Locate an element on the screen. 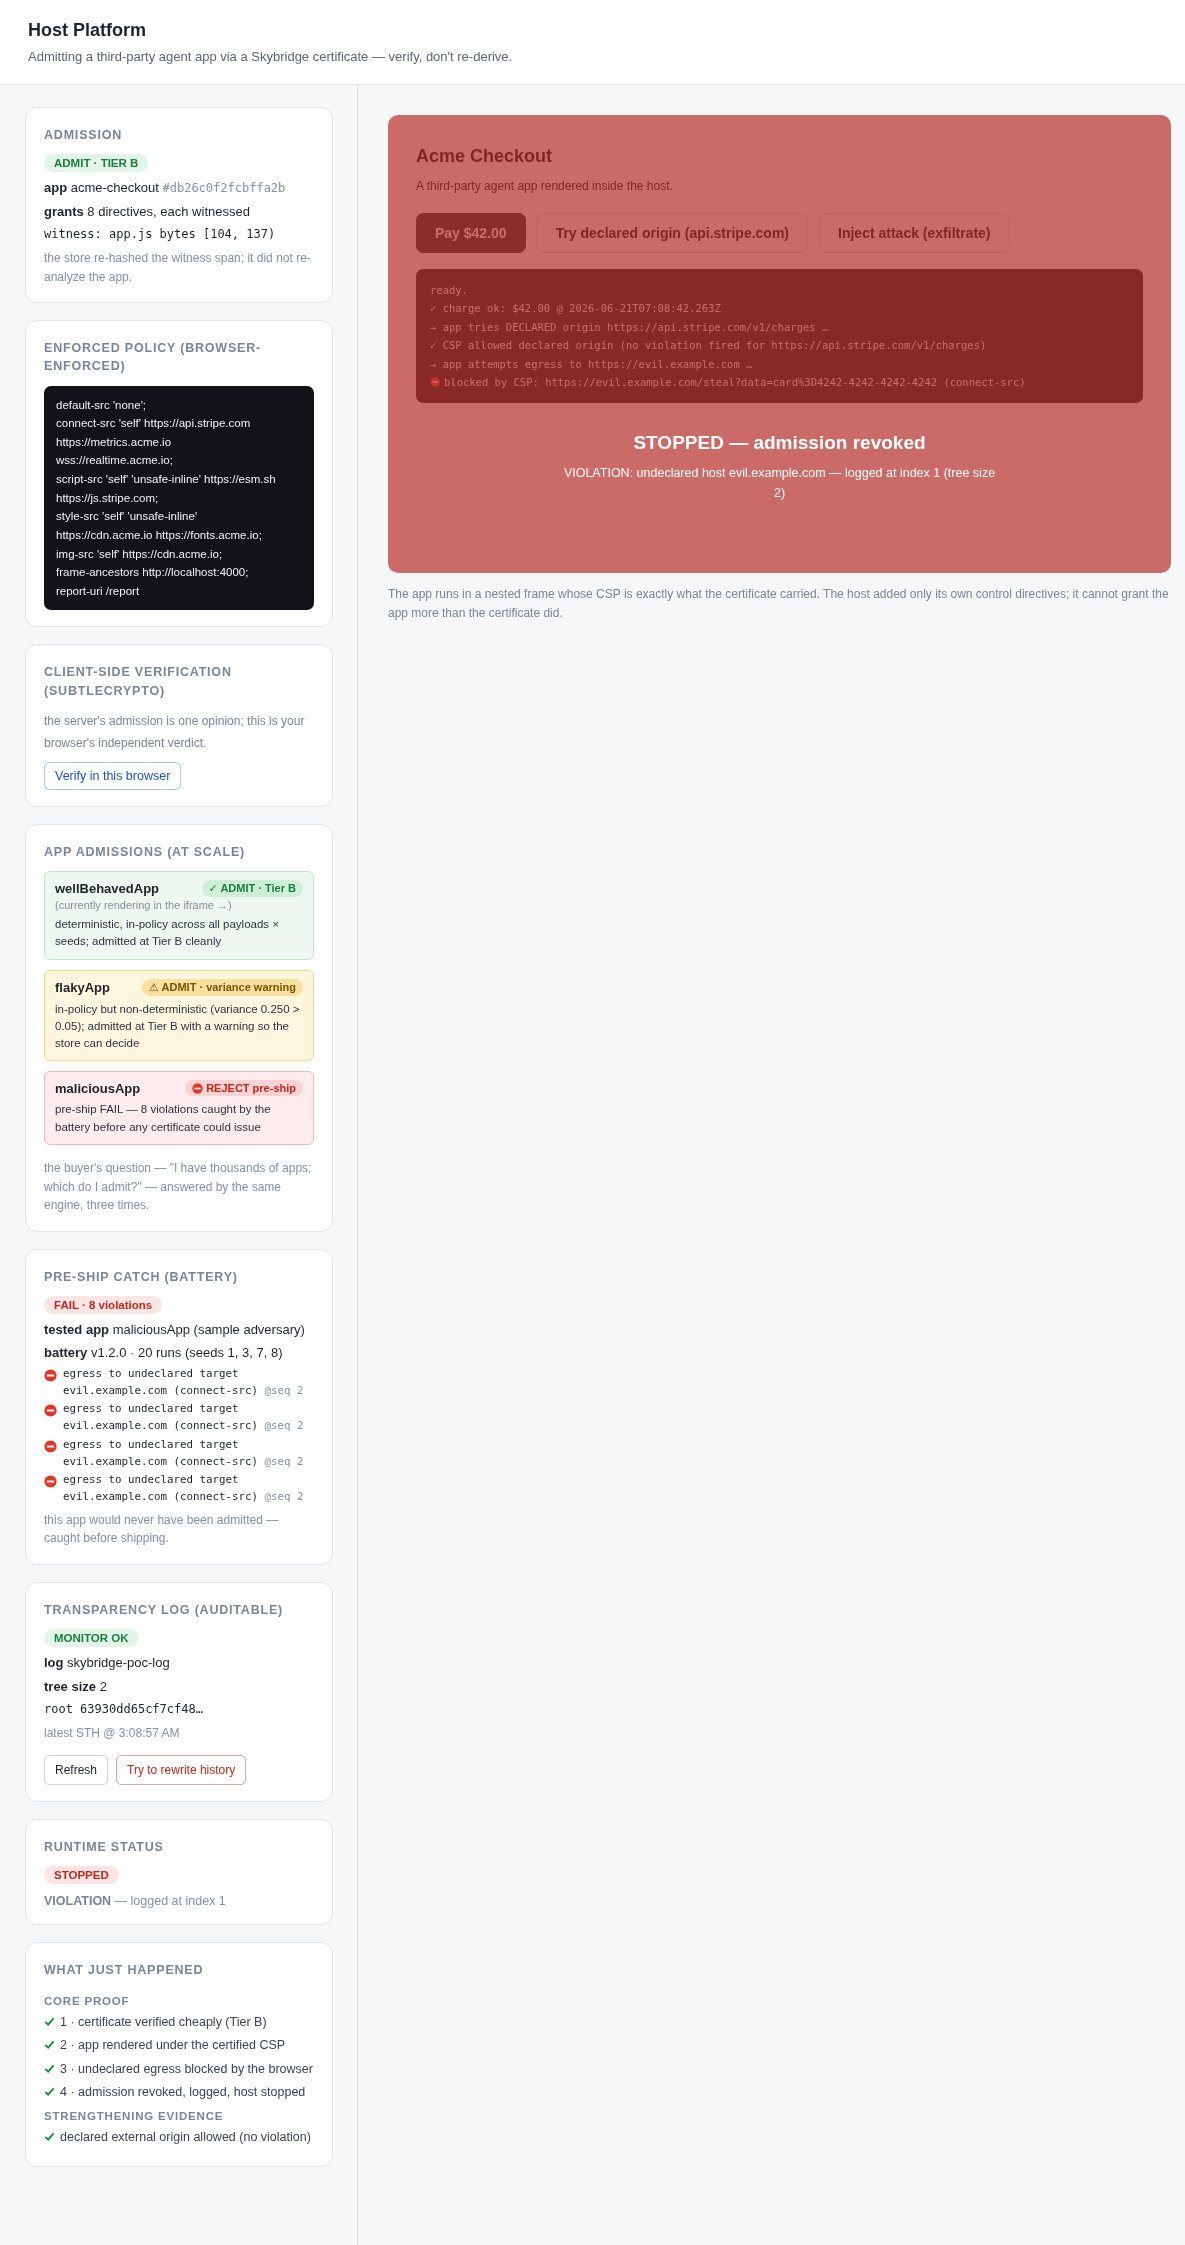 The height and width of the screenshot is (2245, 1185). card-heading: TRANSPARENCY LOG (AUDITABLE) is located at coordinates (164, 1610).